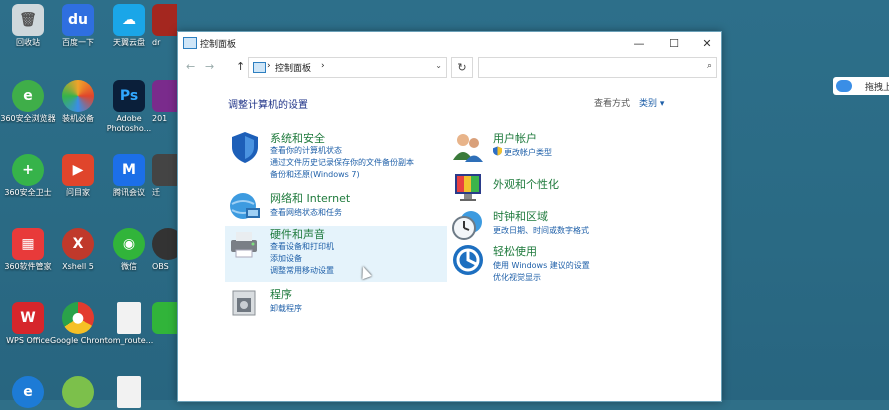 Image resolution: width=889 pixels, height=410 pixels. What do you see at coordinates (515, 251) in the screenshot?
I see `category-title: 轻松使用` at bounding box center [515, 251].